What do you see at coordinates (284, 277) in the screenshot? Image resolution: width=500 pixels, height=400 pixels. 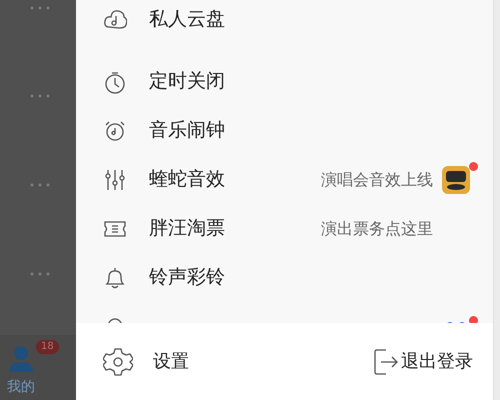 I see `menu-item: 铃声彩铃` at bounding box center [284, 277].